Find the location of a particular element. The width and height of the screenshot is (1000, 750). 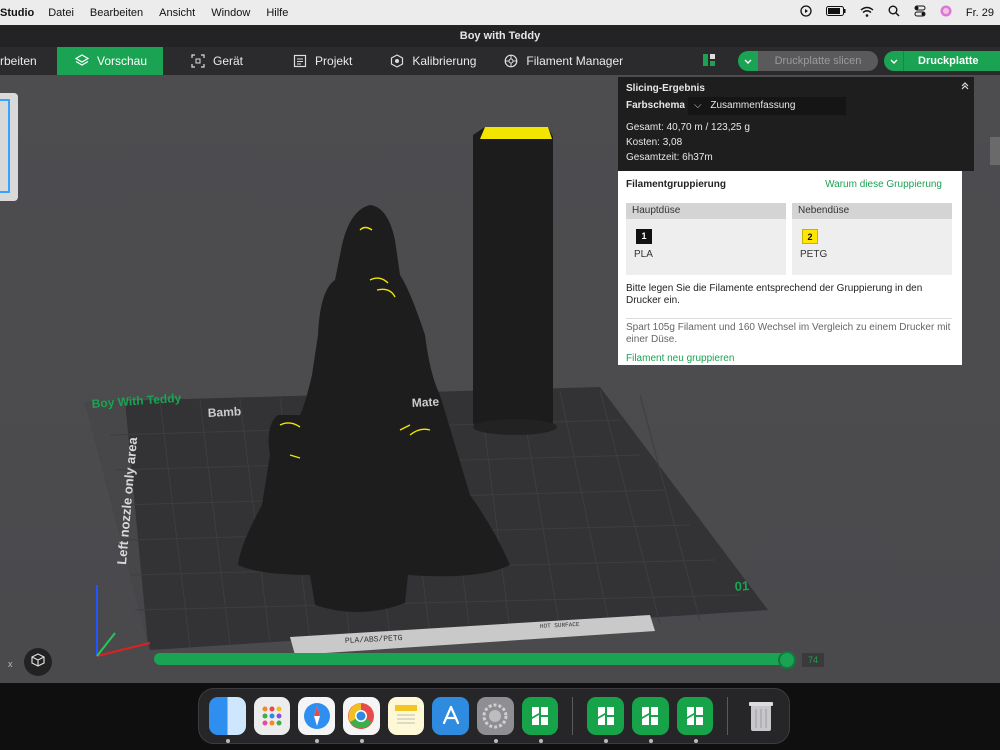

right-side-handle is located at coordinates (995, 151).